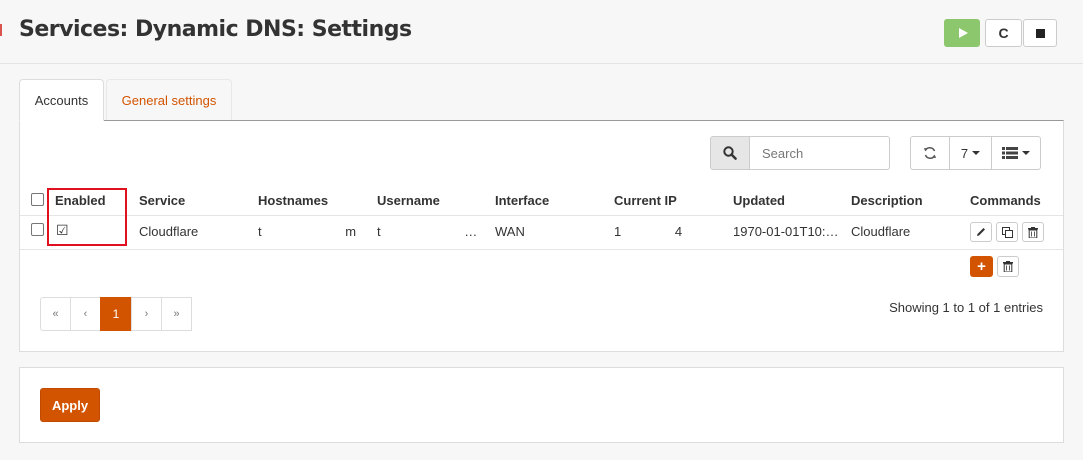 Image resolution: width=1083 pixels, height=460 pixels. Describe the element at coordinates (61, 100) in the screenshot. I see `tab-accounts: Accounts` at that location.